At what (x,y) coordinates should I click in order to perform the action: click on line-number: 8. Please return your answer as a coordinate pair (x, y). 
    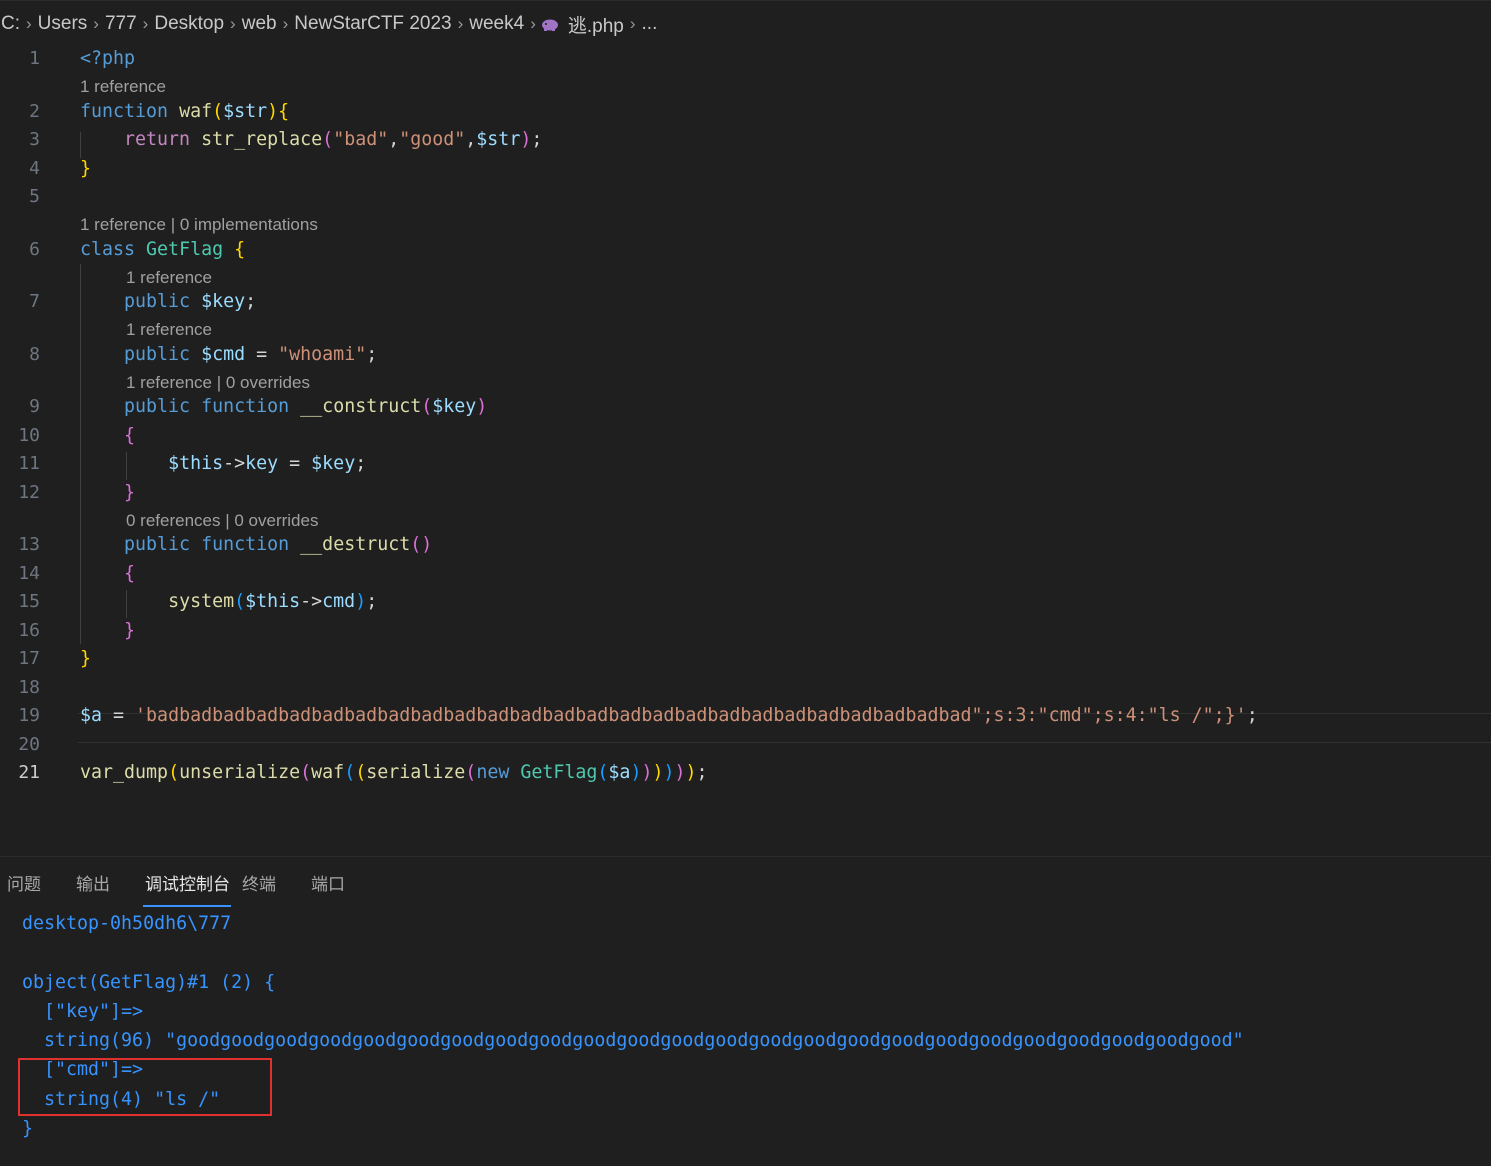
    Looking at the image, I should click on (34, 354).